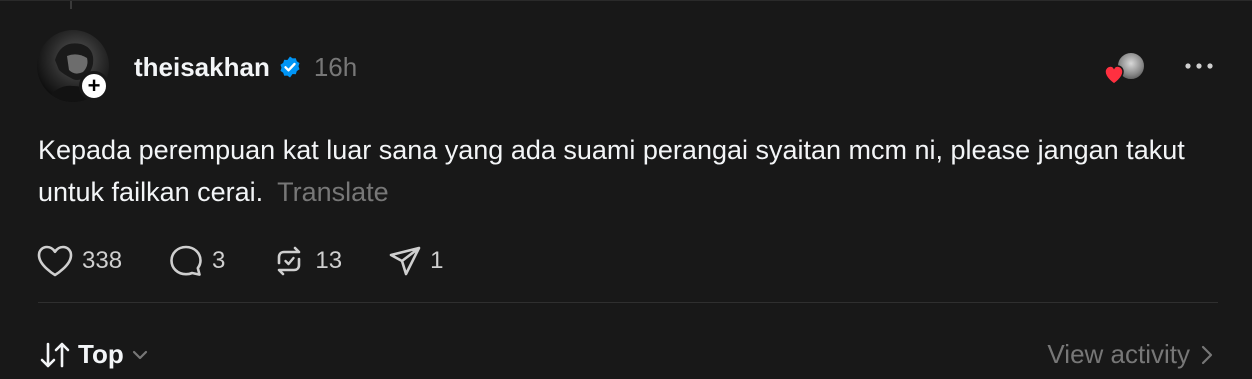 This screenshot has height=379, width=1252. What do you see at coordinates (1118, 354) in the screenshot?
I see `view-activity-label: View activity` at bounding box center [1118, 354].